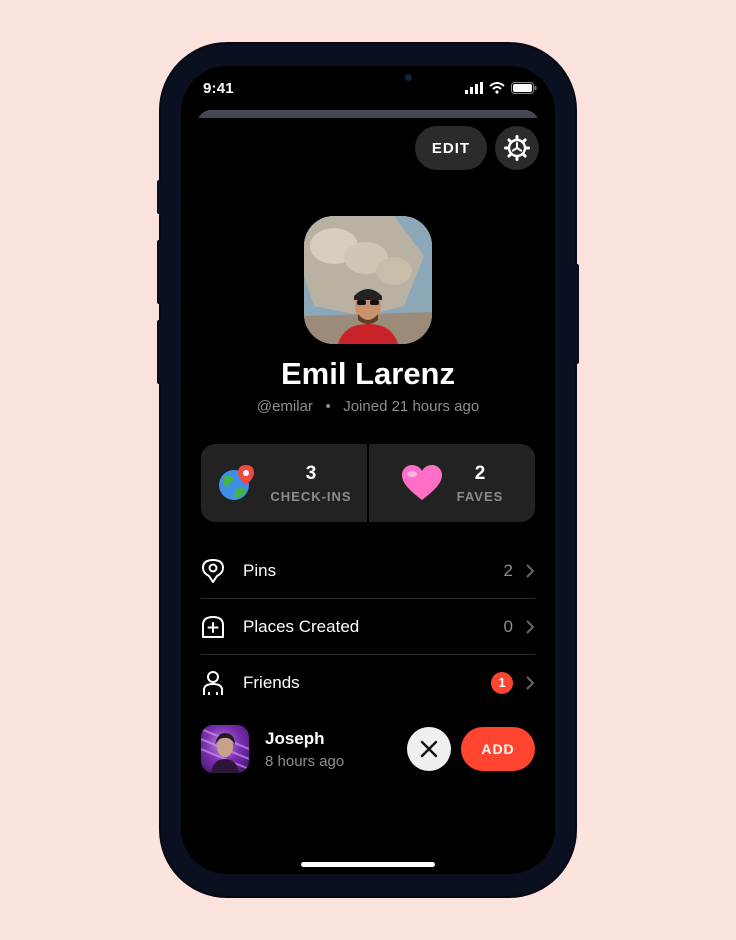 The width and height of the screenshot is (736, 940). I want to click on dismiss-button, so click(429, 749).